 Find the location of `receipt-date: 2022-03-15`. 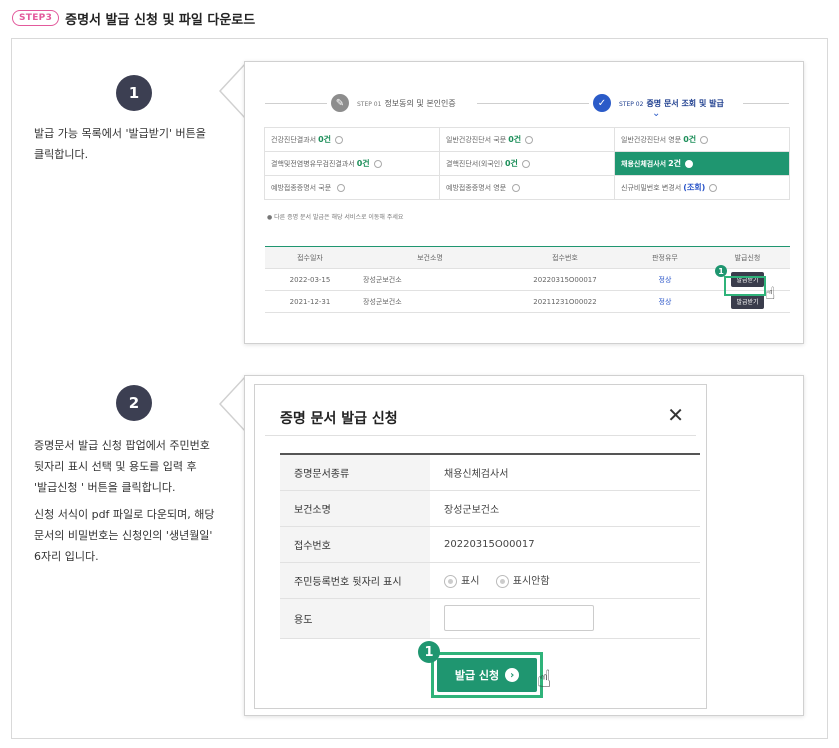

receipt-date: 2022-03-15 is located at coordinates (310, 279).